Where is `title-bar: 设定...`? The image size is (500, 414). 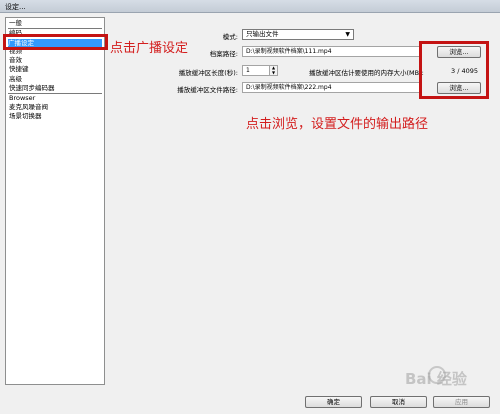
title-bar: 设定... is located at coordinates (250, 6).